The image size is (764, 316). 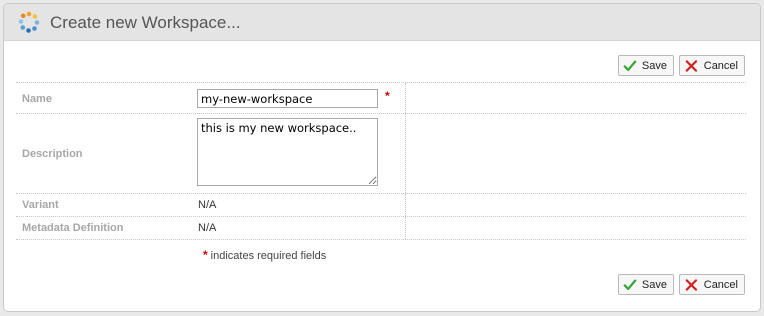 I want to click on form-row-metadata-definition: Metadata Definition N/A, so click(x=381, y=228).